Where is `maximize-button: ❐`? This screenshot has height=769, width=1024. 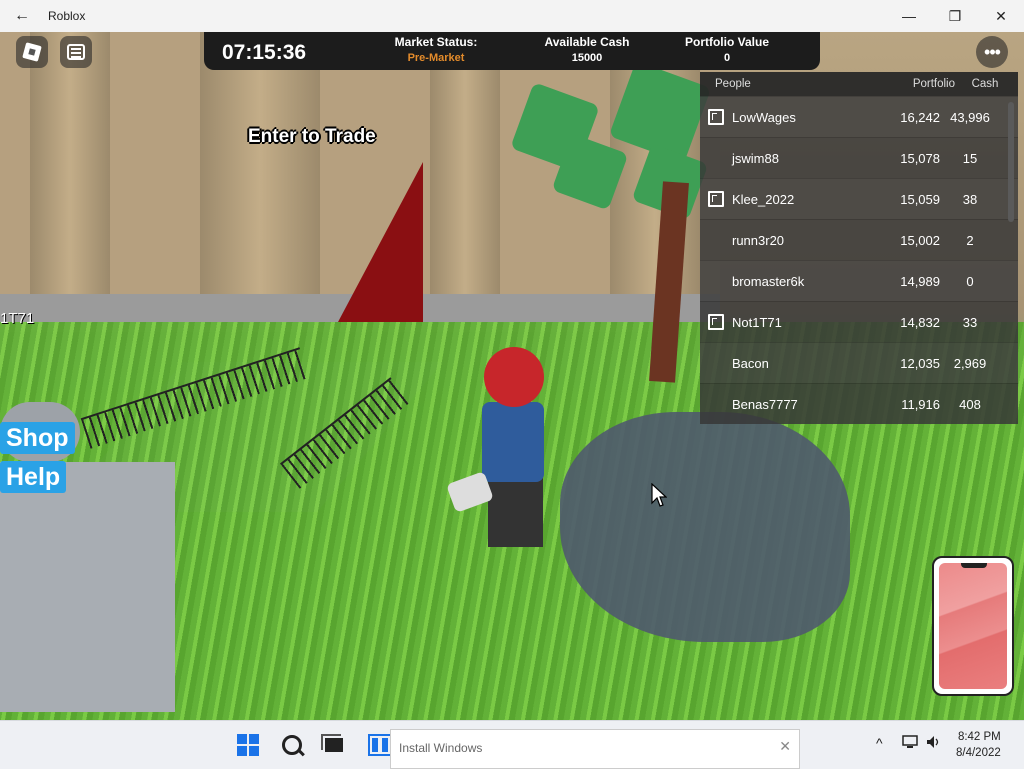
maximize-button: ❐ is located at coordinates (955, 16).